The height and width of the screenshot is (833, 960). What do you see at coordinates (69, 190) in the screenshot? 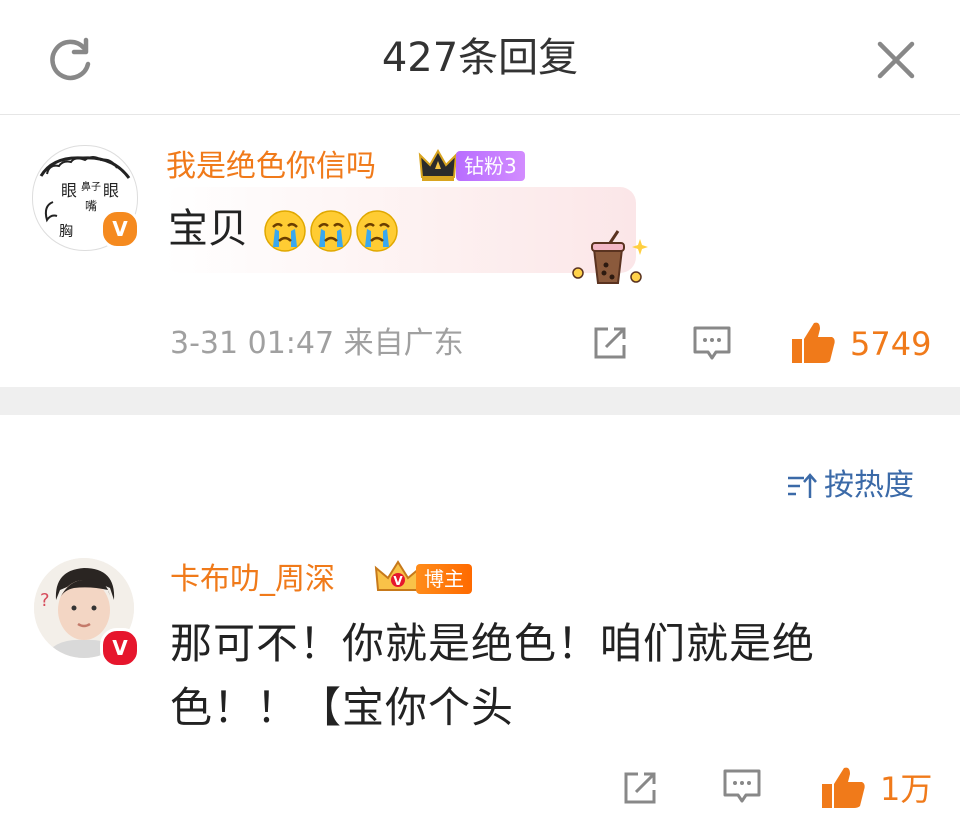
I see `avatar-text-1: 眼` at bounding box center [69, 190].